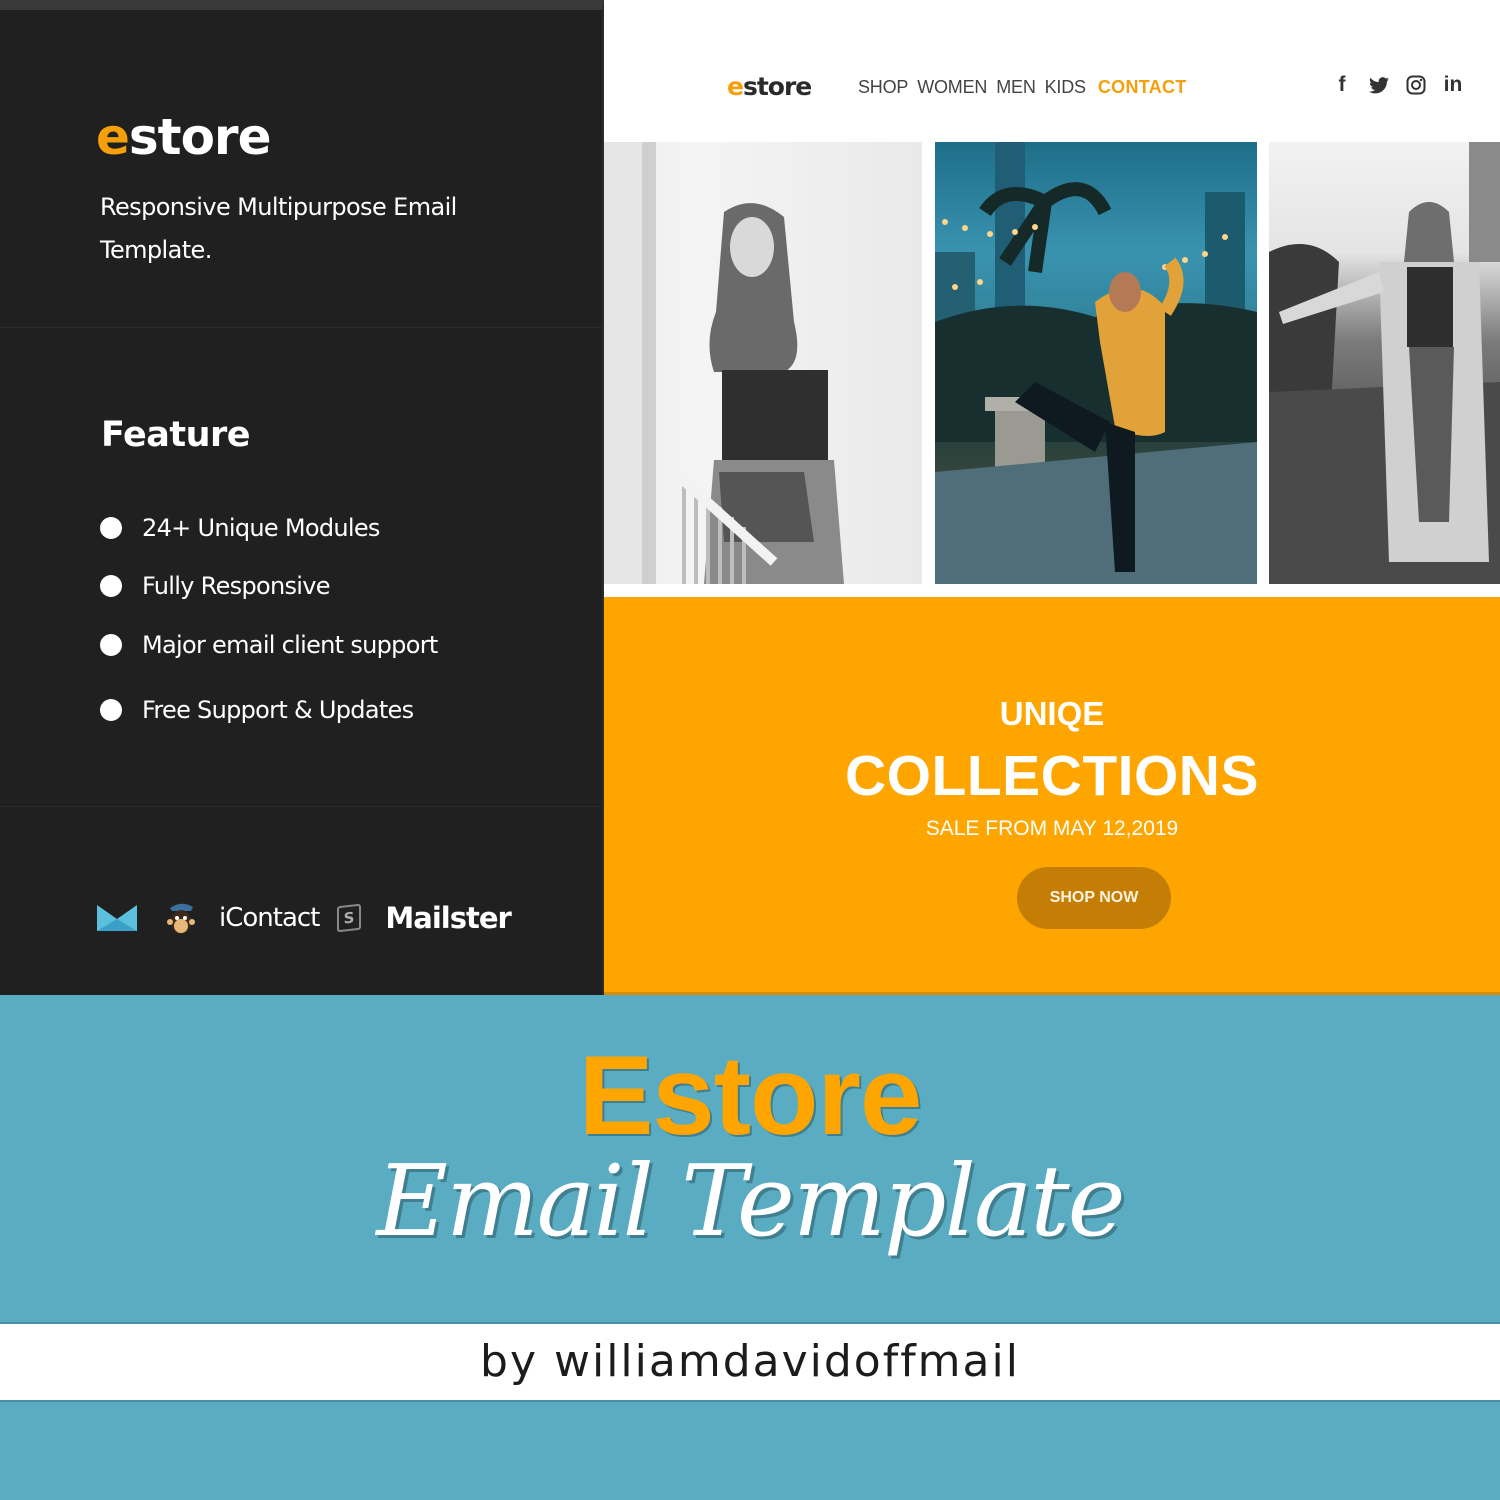 The image size is (1500, 1500). What do you see at coordinates (1052, 70) in the screenshot?
I see `email-header: estore SHOP WOMEN MEN KIDS CONTACT f in` at bounding box center [1052, 70].